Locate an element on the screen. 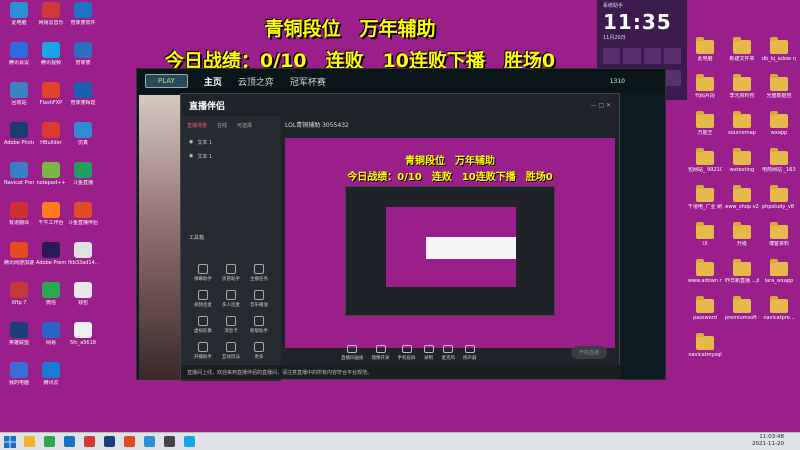  tool-item: 弹幕助手 is located at coordinates (203, 273).